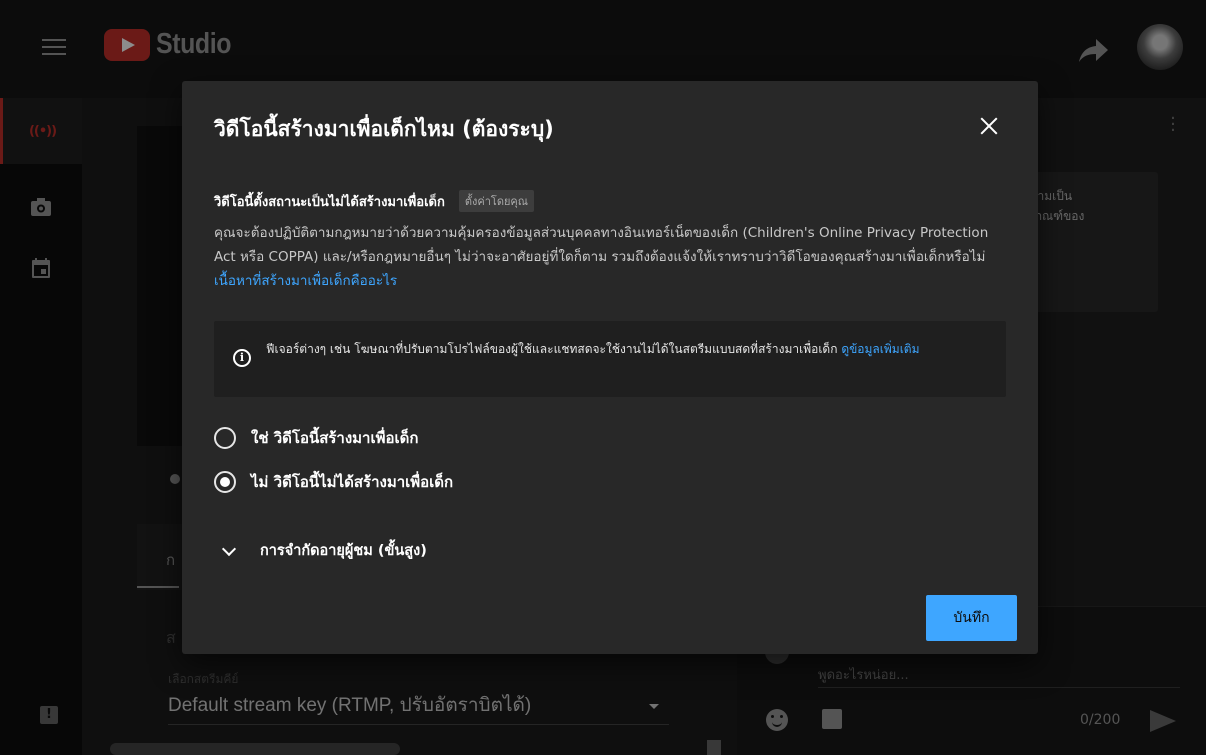 The height and width of the screenshot is (755, 1206). What do you see at coordinates (384, 129) in the screenshot?
I see `dialog-title: วิดีโอนี้สร้างมาเพื่อเด็กไหม (ต้องระบุ)` at bounding box center [384, 129].